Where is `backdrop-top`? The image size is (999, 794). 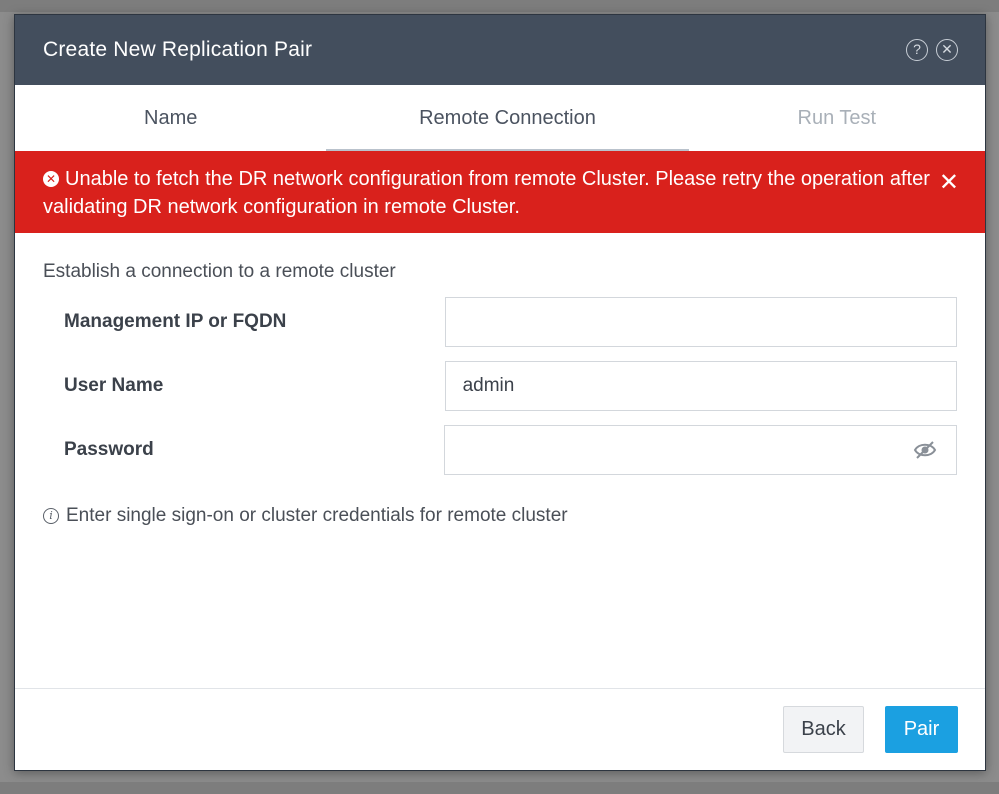
backdrop-top is located at coordinates (499, 6).